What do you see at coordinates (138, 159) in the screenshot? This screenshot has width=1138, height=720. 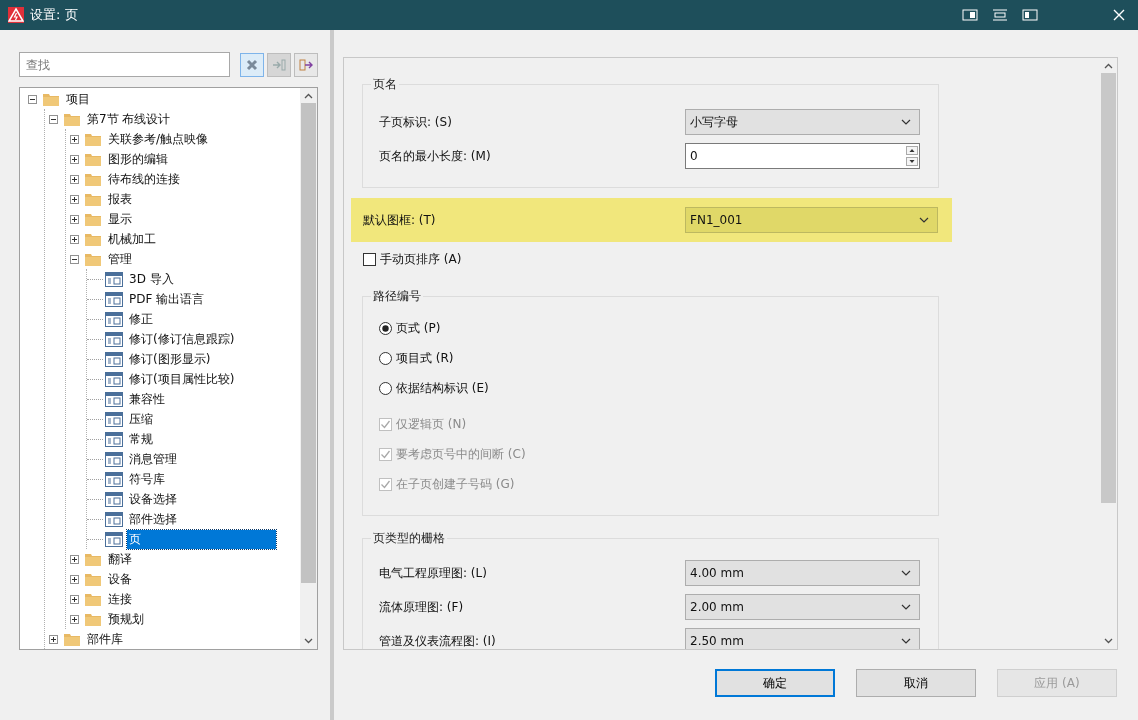 I see `tree-item: 图形的编辑` at bounding box center [138, 159].